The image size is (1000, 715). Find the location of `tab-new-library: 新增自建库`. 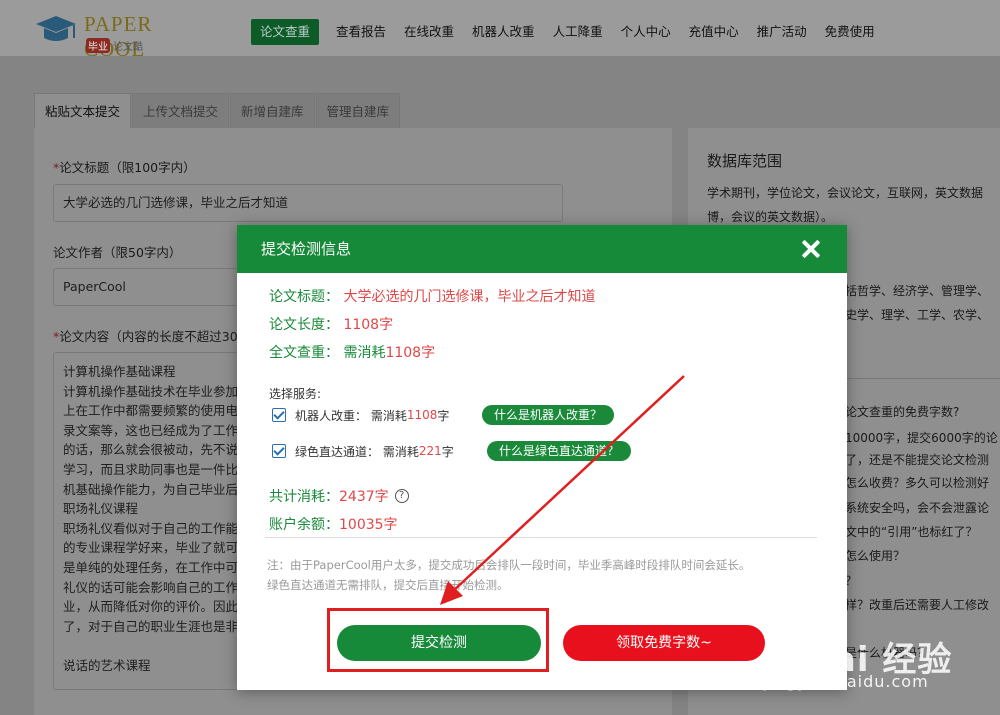

tab-new-library: 新增自建库 is located at coordinates (272, 111).